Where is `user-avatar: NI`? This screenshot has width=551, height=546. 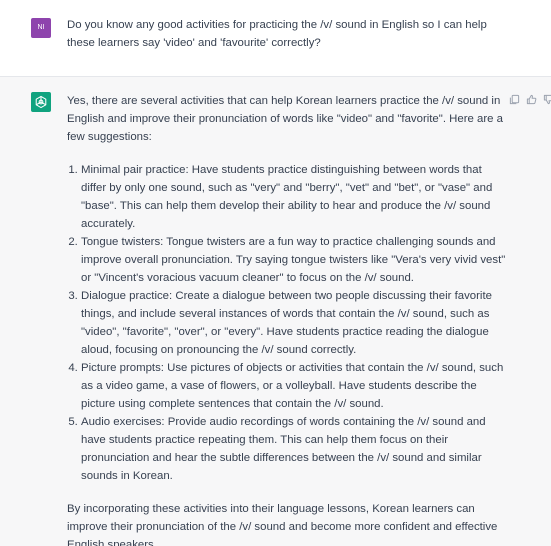 user-avatar: NI is located at coordinates (41, 28).